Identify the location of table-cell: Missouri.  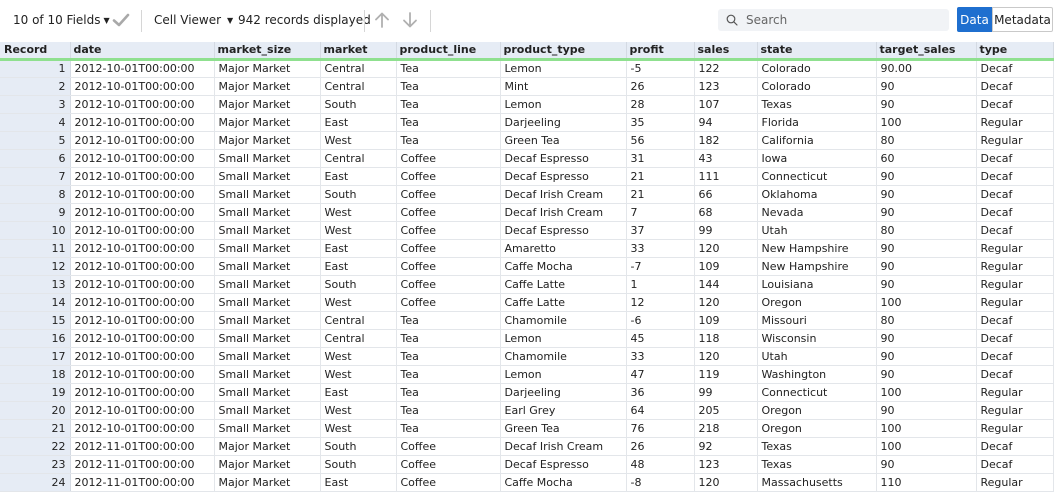
(817, 320).